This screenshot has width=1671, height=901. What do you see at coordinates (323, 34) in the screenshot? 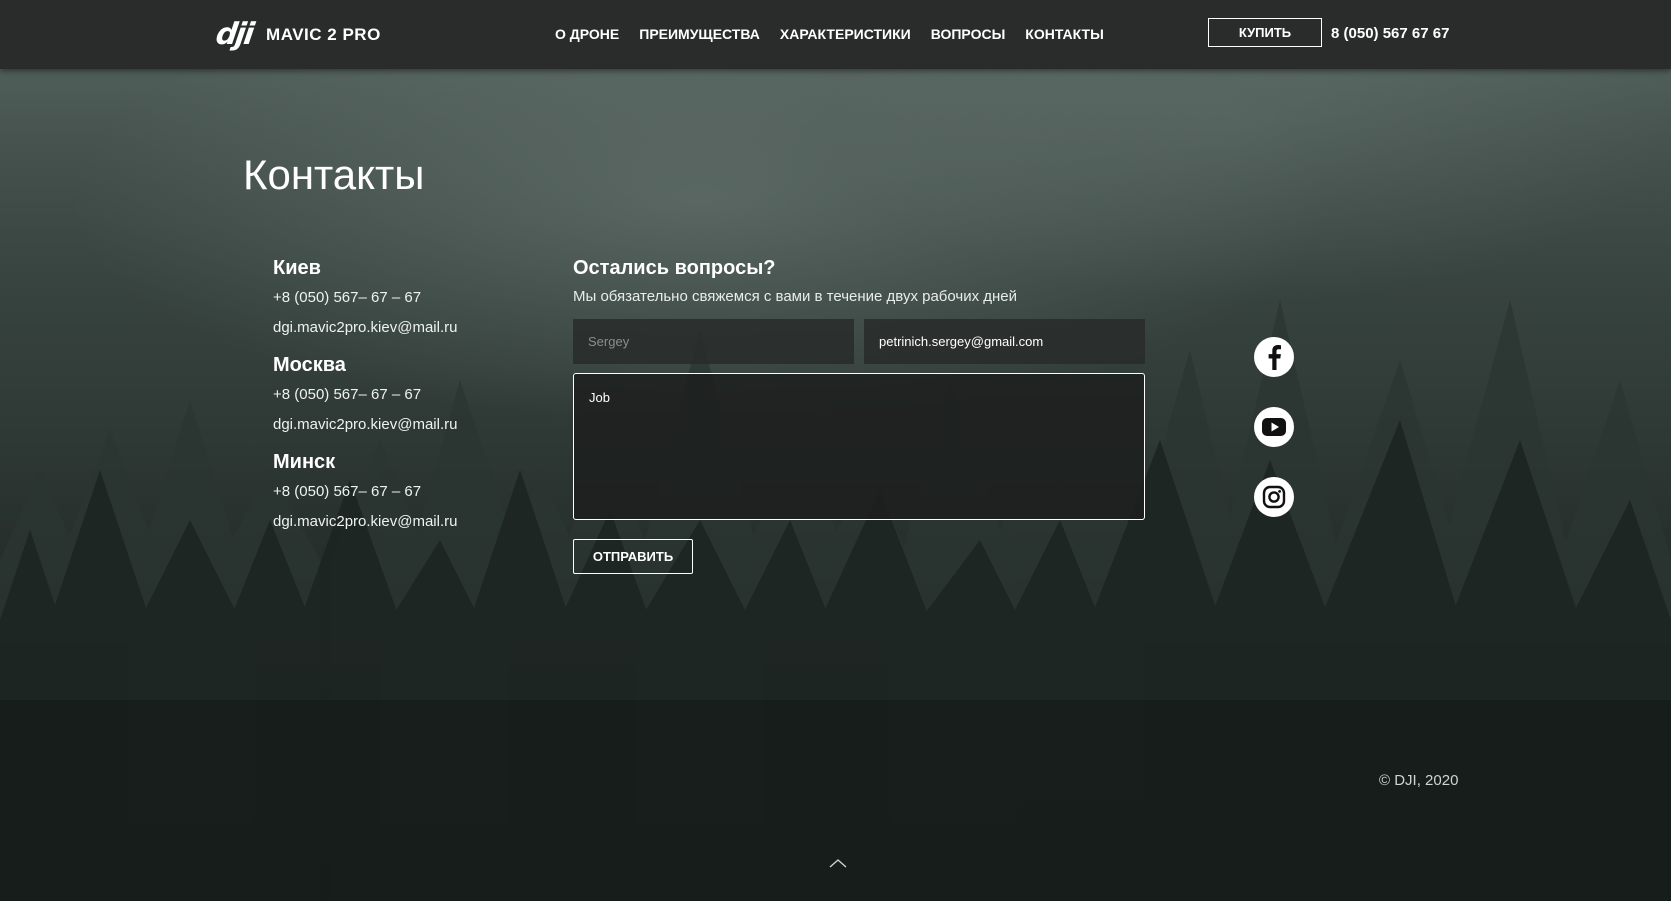
I see `logo-product-name: MAVIC 2 PRO` at bounding box center [323, 34].